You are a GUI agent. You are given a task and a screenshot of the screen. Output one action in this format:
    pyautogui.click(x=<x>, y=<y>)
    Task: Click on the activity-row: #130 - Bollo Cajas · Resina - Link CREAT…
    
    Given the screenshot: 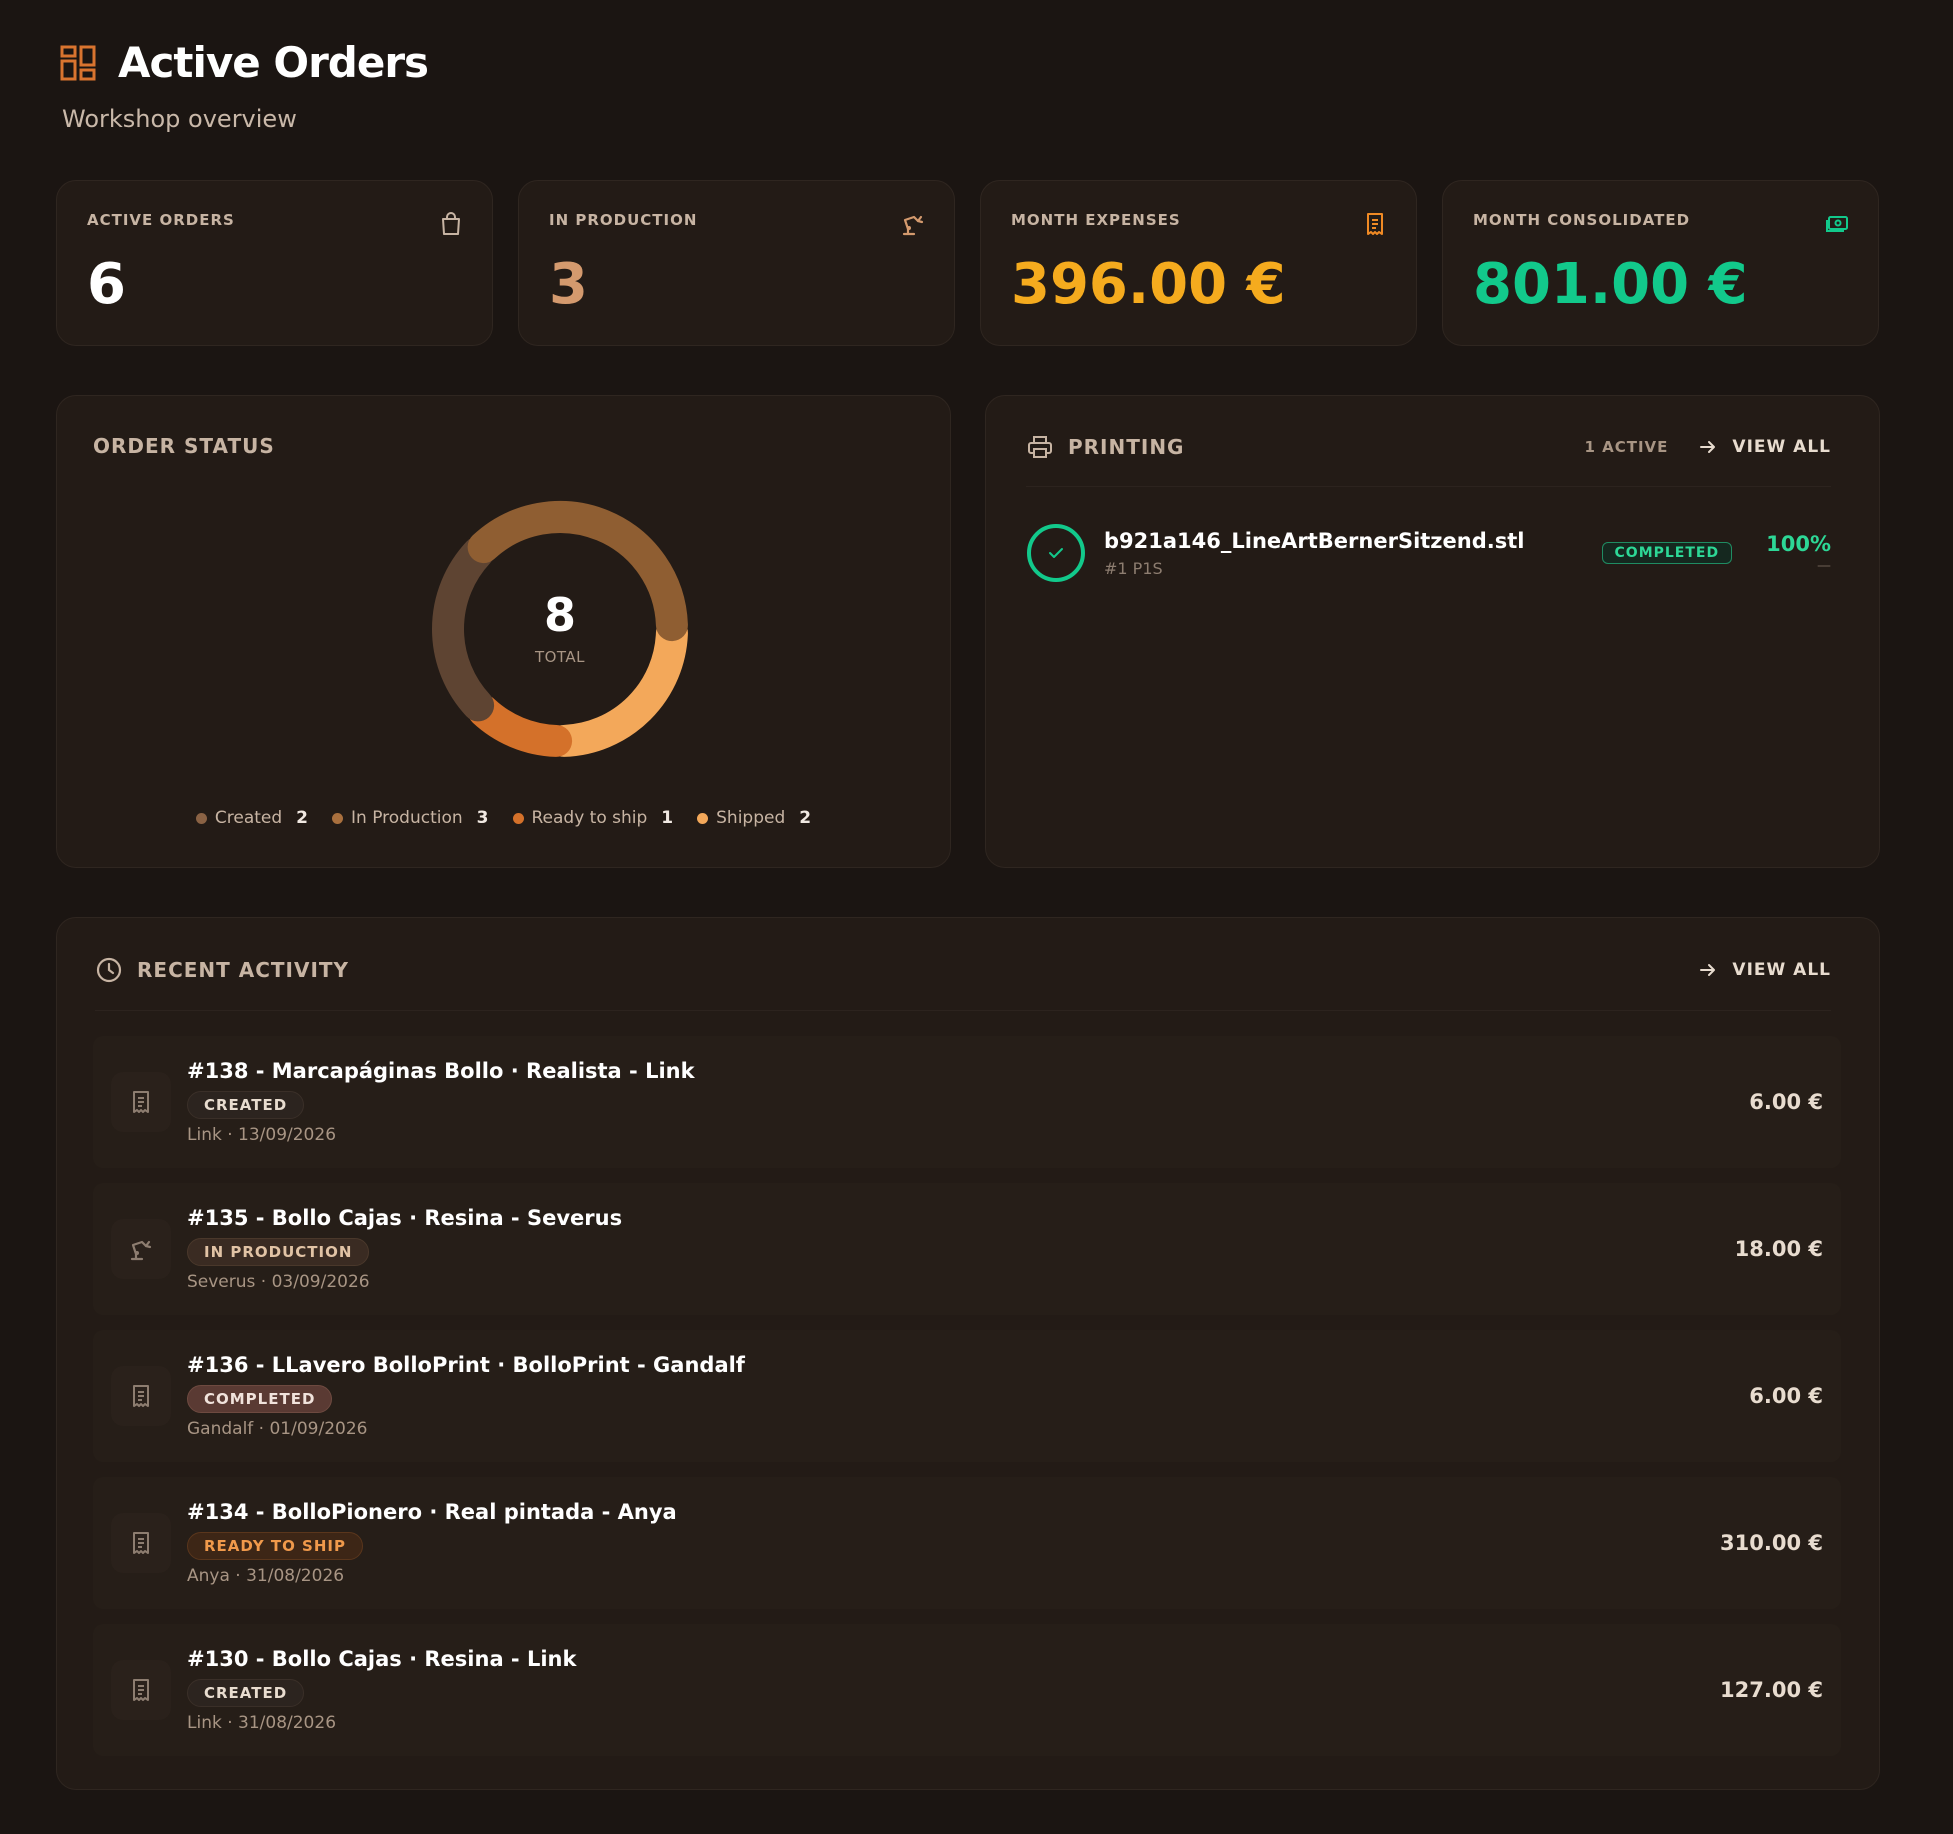 What is the action you would take?
    pyautogui.click(x=967, y=1690)
    